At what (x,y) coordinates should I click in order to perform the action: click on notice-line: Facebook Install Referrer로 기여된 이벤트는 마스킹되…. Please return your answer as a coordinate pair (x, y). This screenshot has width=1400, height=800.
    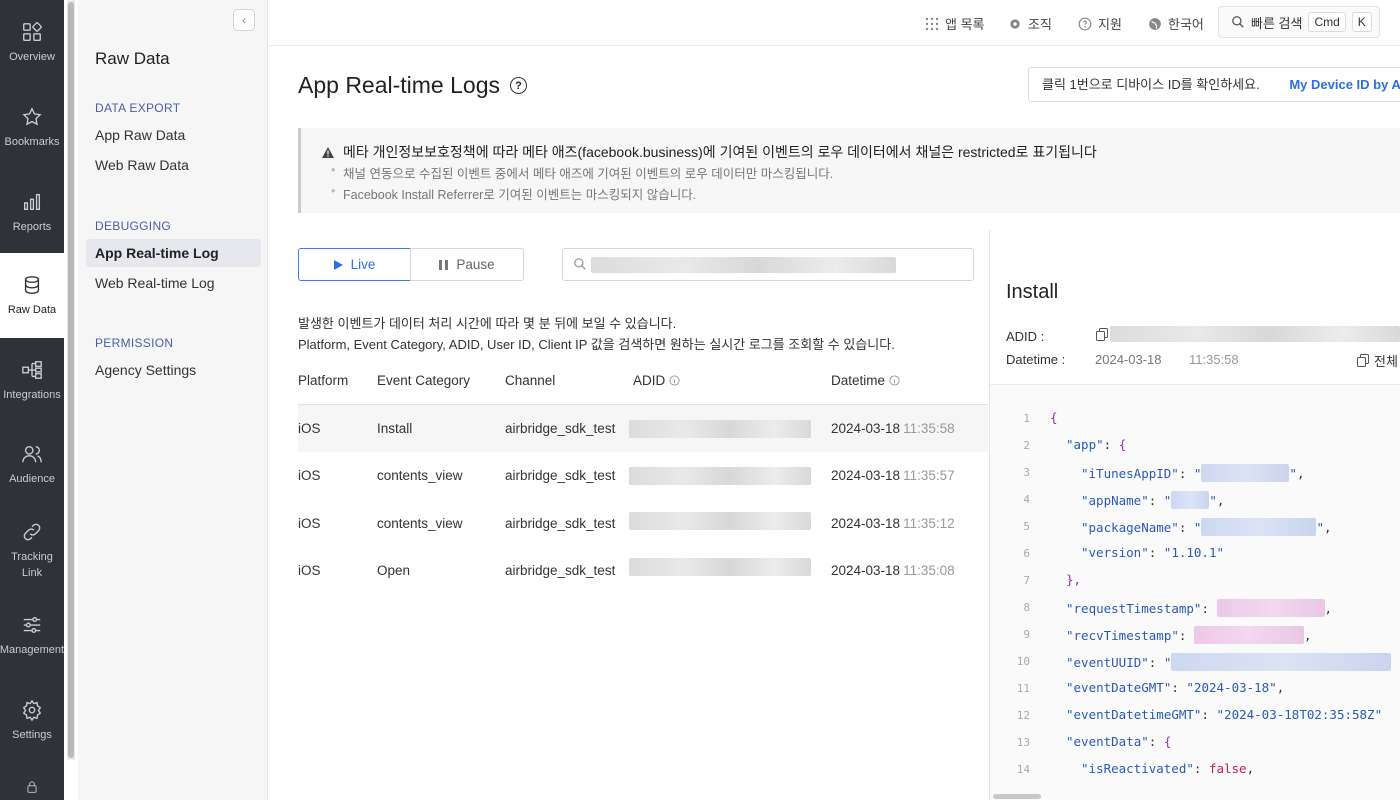
    Looking at the image, I should click on (513, 193).